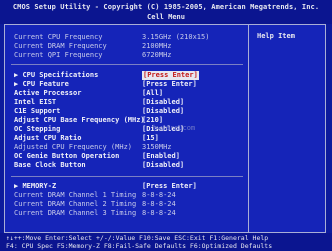  Describe the element at coordinates (127, 37) in the screenshot. I see `info-row-cpu-frequency: Current CPU Frequency 3.15GHz (210x15)` at that location.